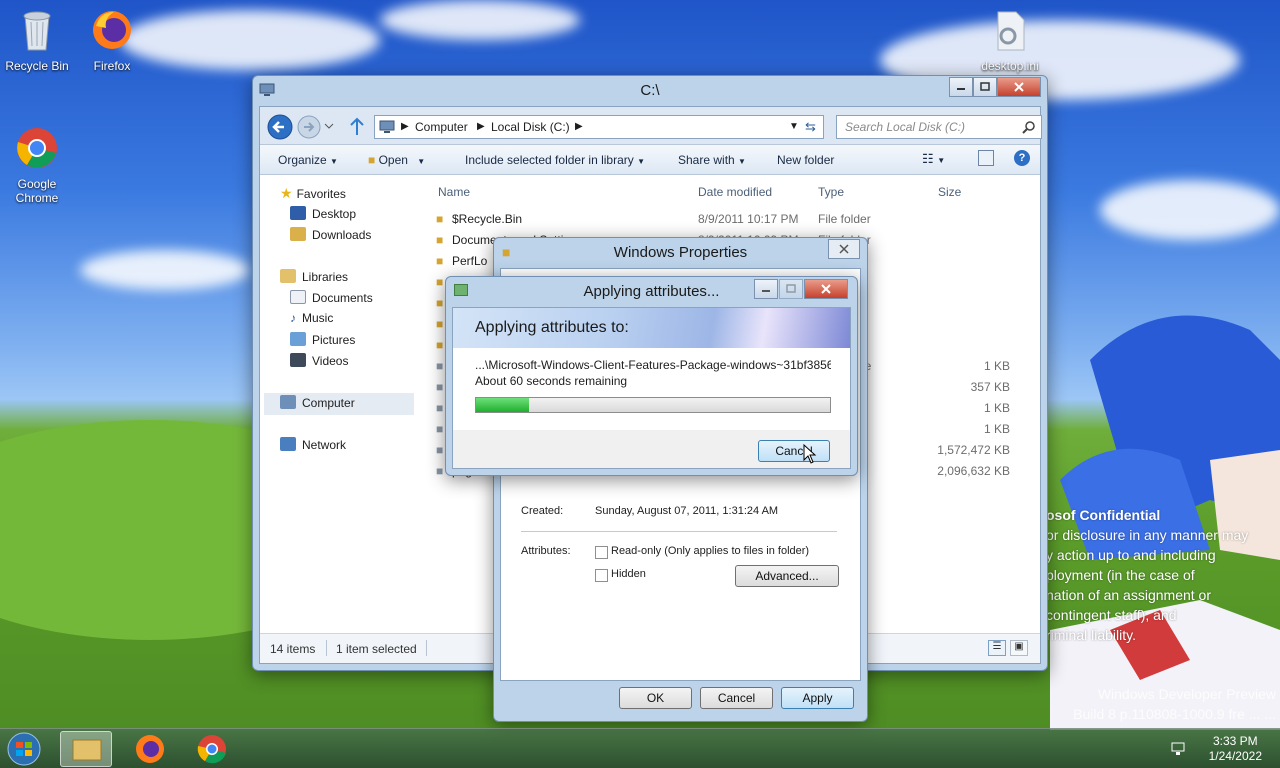 This screenshot has width=1280, height=768. Describe the element at coordinates (311, 320) in the screenshot. I see `sidebar-item-music: ♪ Music` at that location.